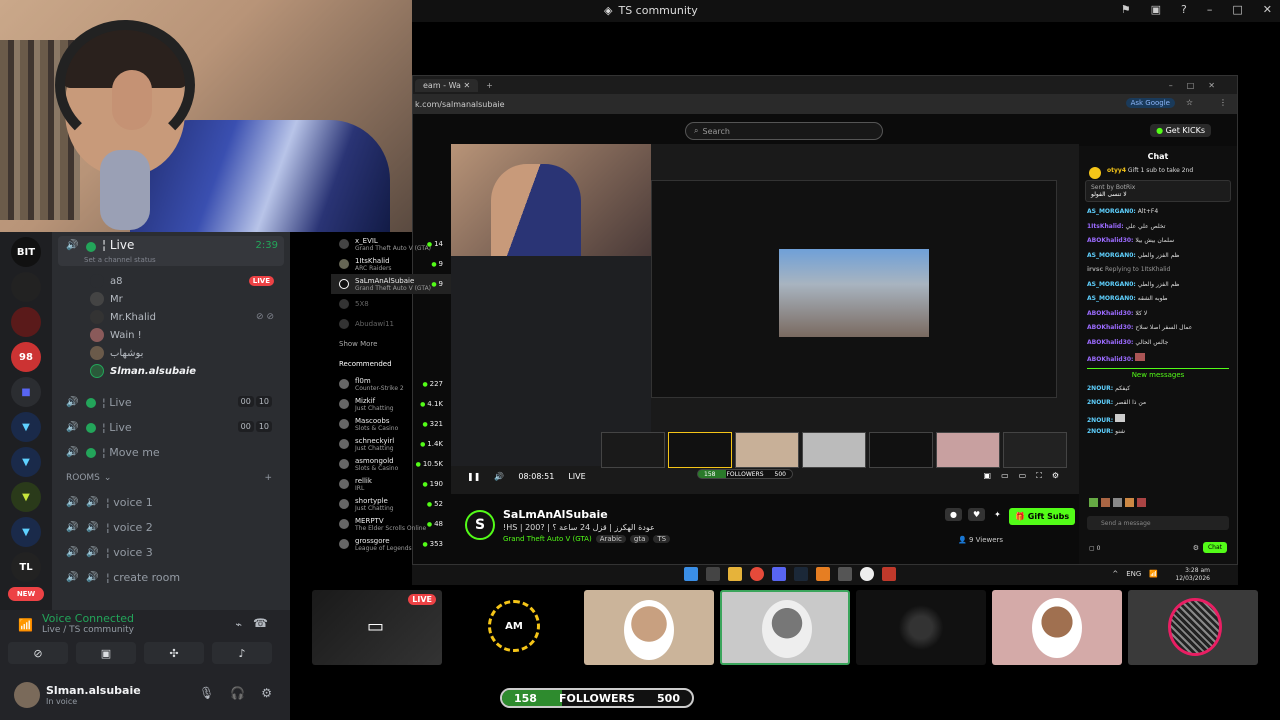  I want to click on server-icon-tl: TL, so click(26, 567).